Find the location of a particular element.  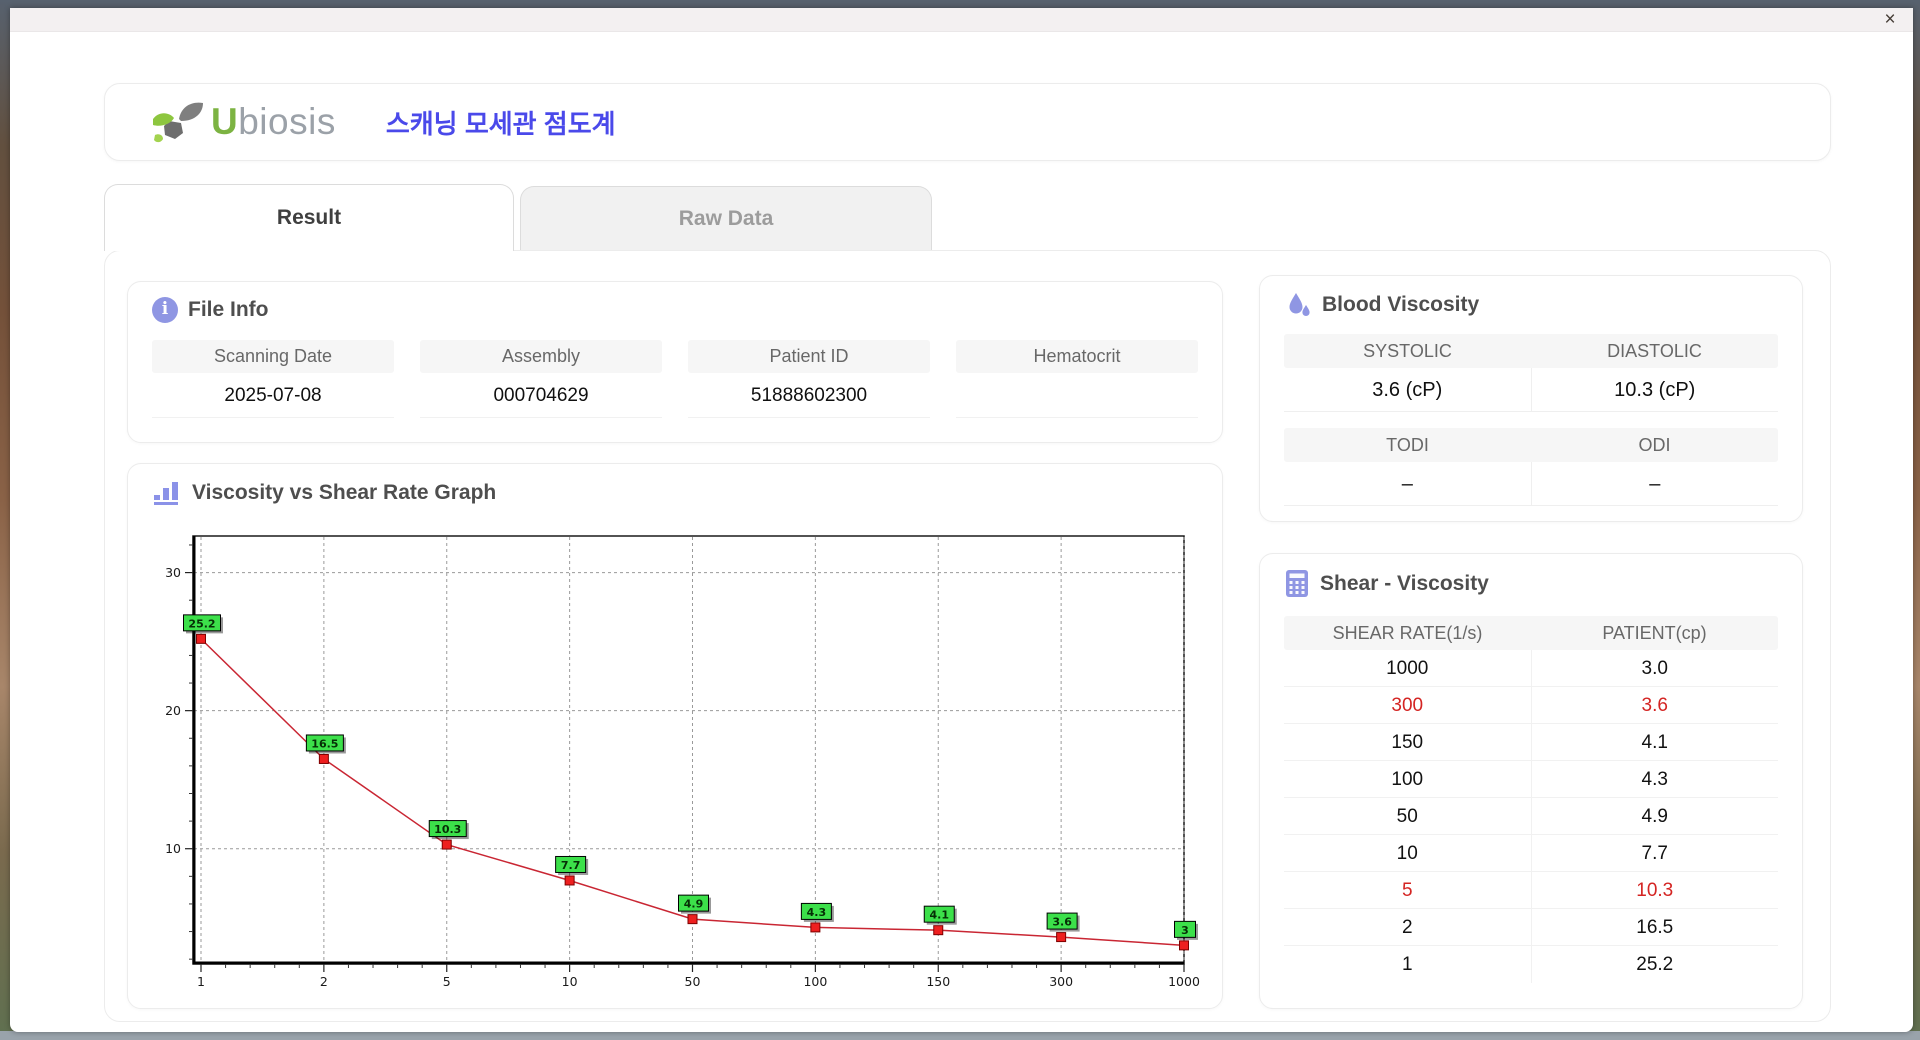

logo-text-biosis: biosis is located at coordinates (287, 121).